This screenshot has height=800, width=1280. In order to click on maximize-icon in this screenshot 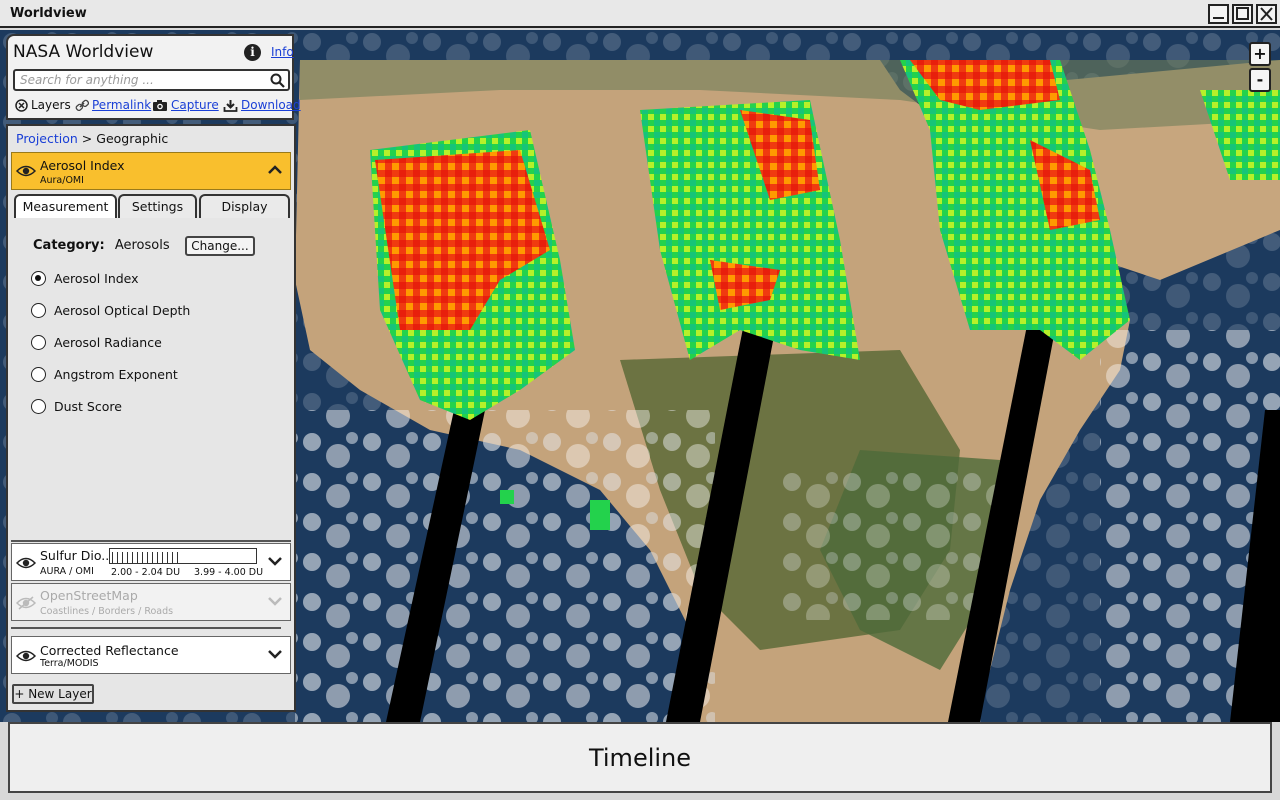, I will do `click(1242, 13)`.